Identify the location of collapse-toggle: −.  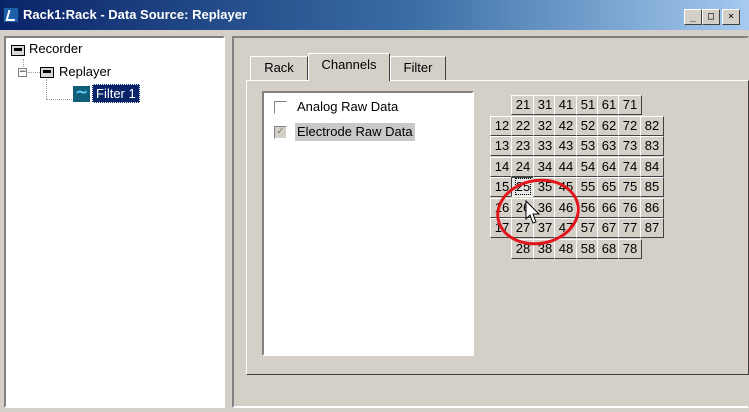
(22, 72).